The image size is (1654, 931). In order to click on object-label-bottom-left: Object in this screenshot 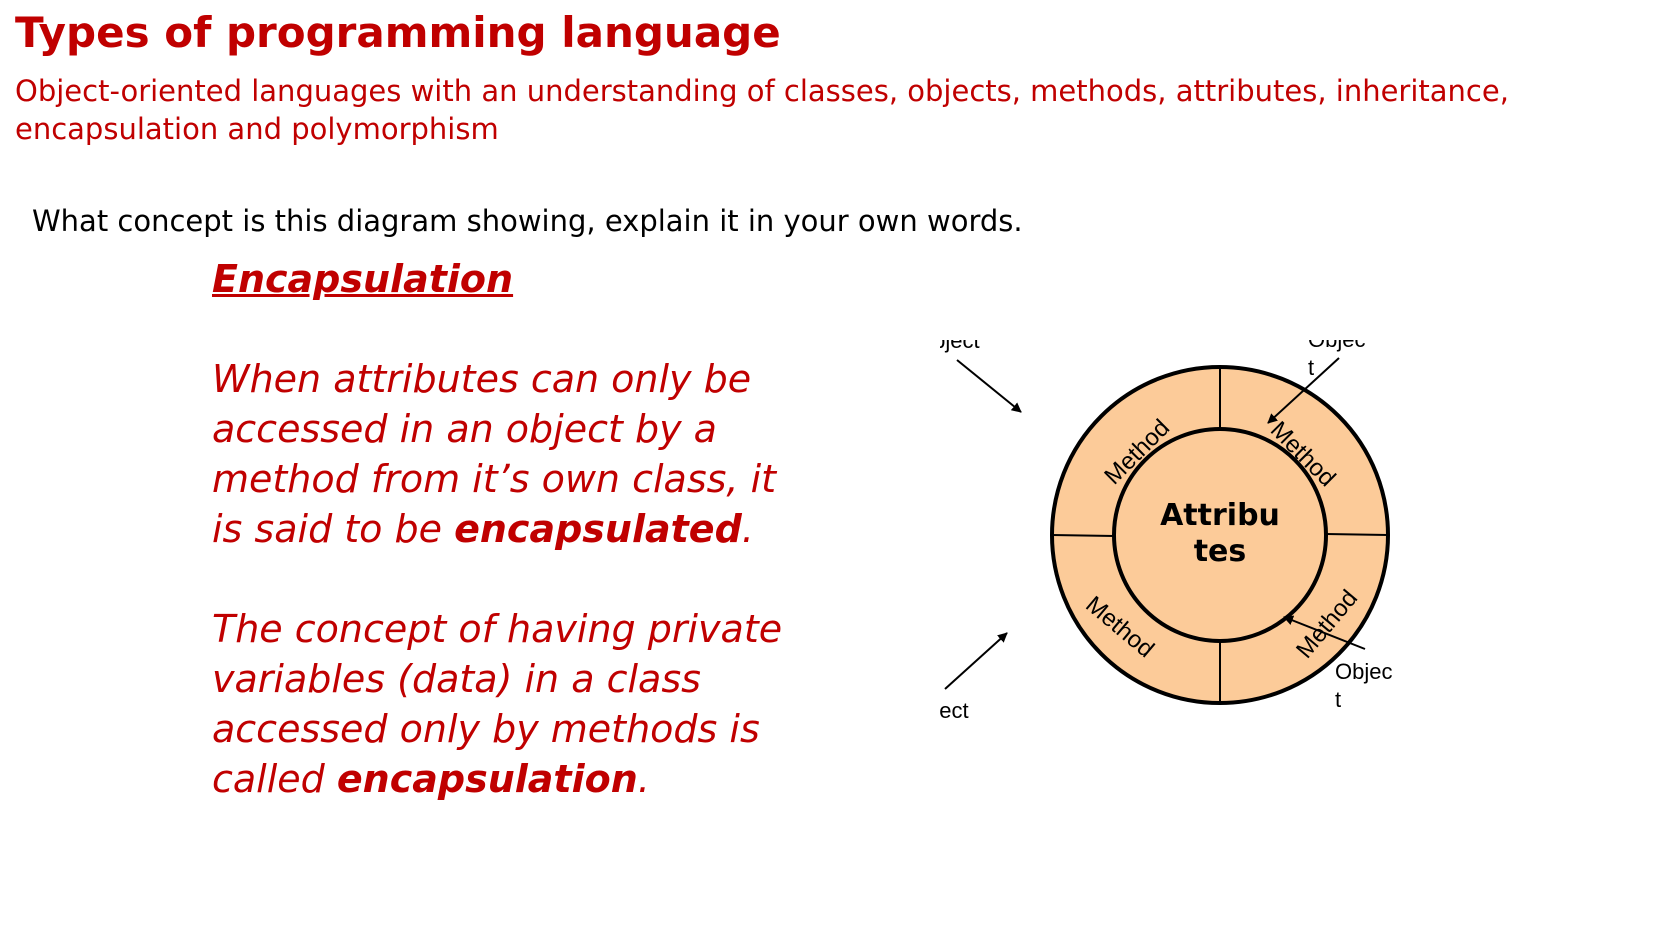, I will do `click(954, 710)`.